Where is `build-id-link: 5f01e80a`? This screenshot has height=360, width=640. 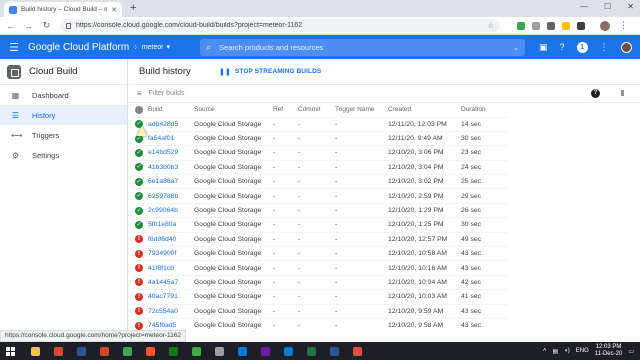
build-id-link: 5f01e80a is located at coordinates (171, 225).